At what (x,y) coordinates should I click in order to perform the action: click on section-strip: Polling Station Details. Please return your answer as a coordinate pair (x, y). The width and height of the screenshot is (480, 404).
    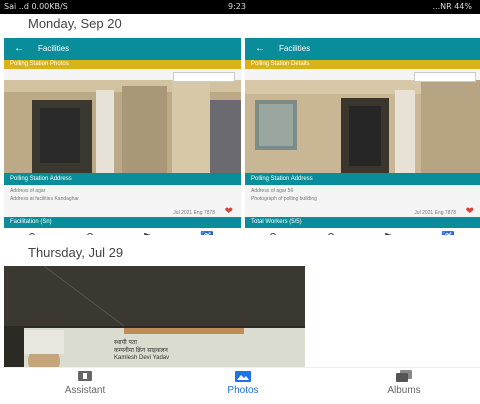
    Looking at the image, I should click on (362, 64).